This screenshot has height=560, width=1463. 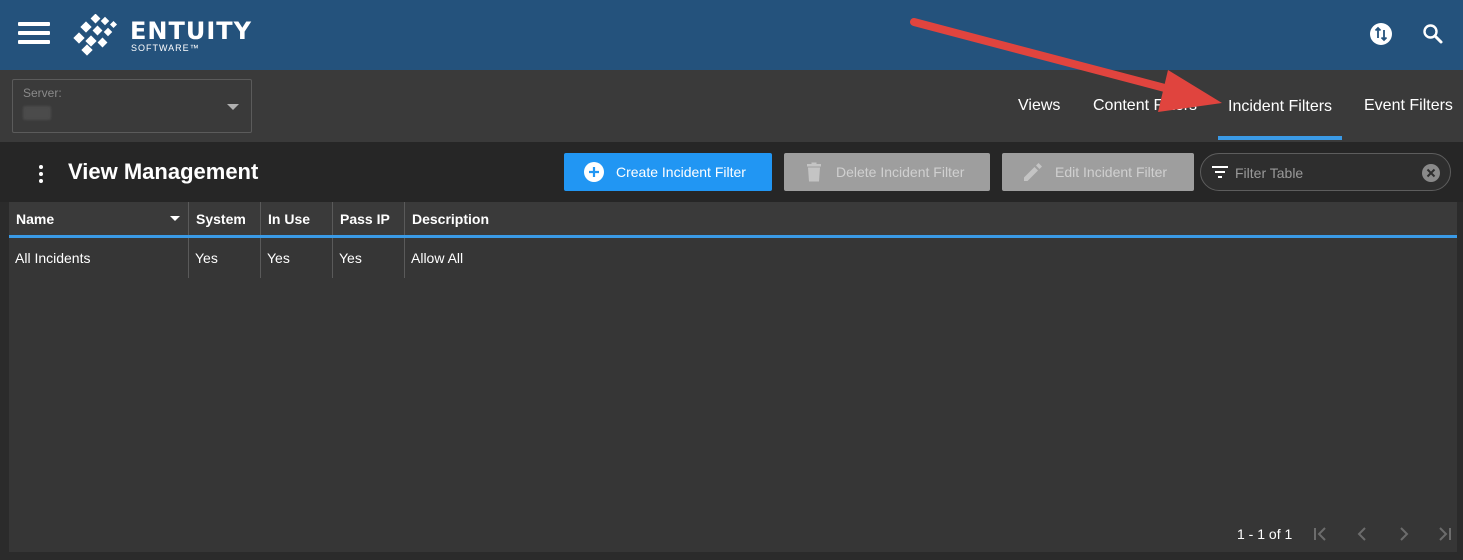 I want to click on tab-views: Views, so click(x=1039, y=106).